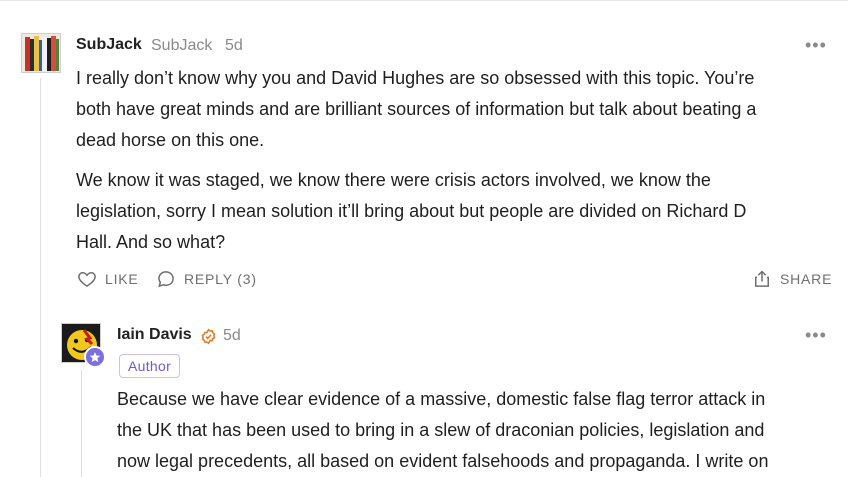  I want to click on comment-author-name: SubJack, so click(109, 45).